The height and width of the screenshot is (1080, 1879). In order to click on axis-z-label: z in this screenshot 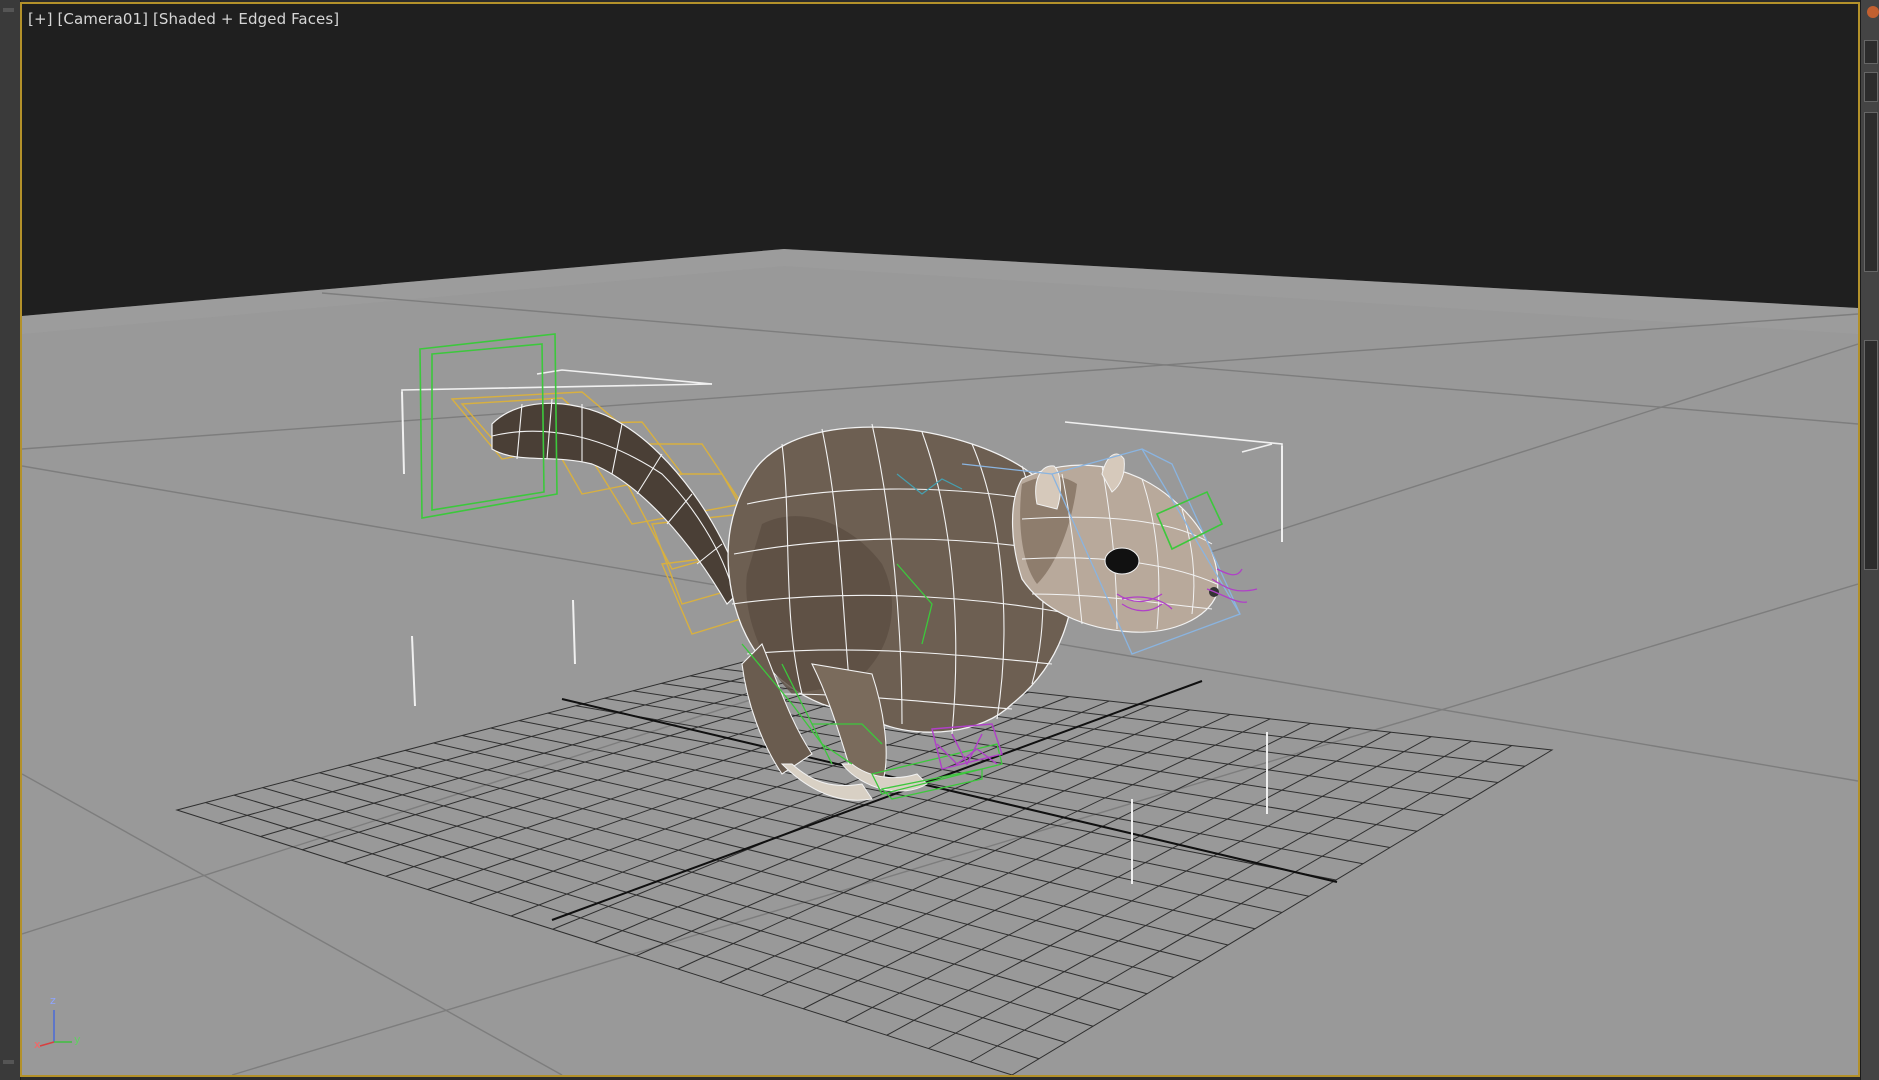, I will do `click(53, 1000)`.